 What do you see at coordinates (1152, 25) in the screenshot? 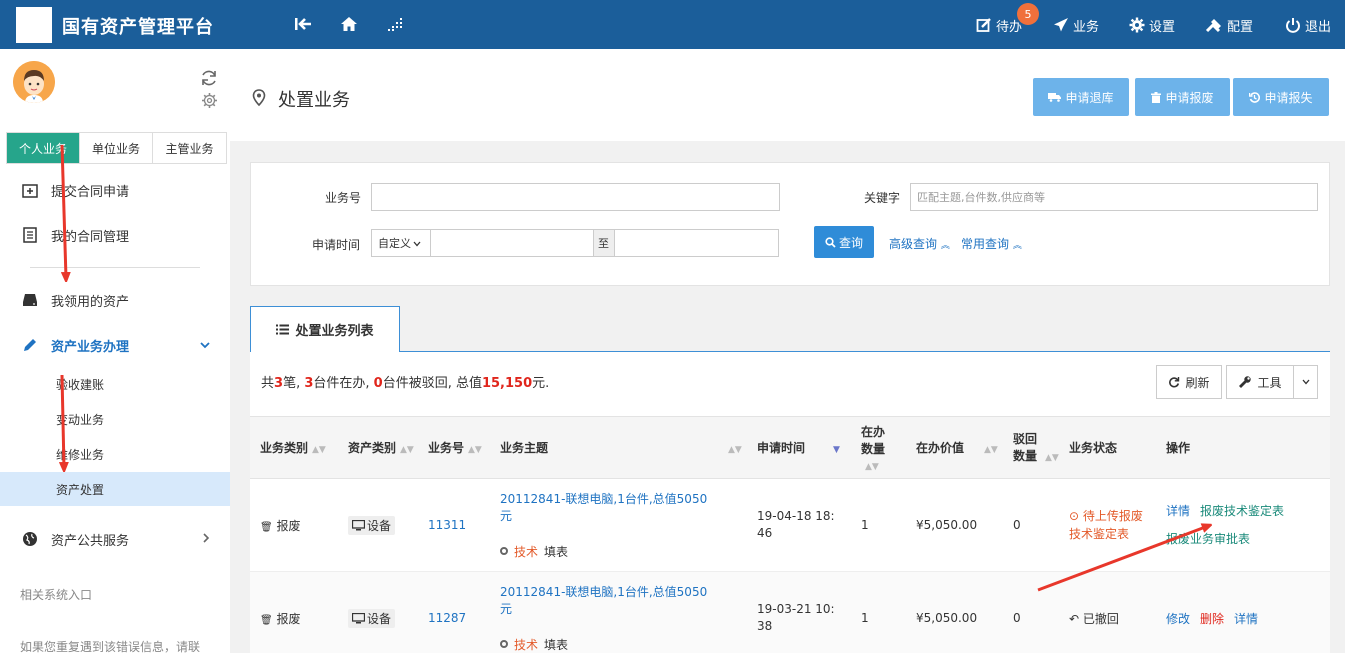
I see `settings-menu: 设置` at bounding box center [1152, 25].